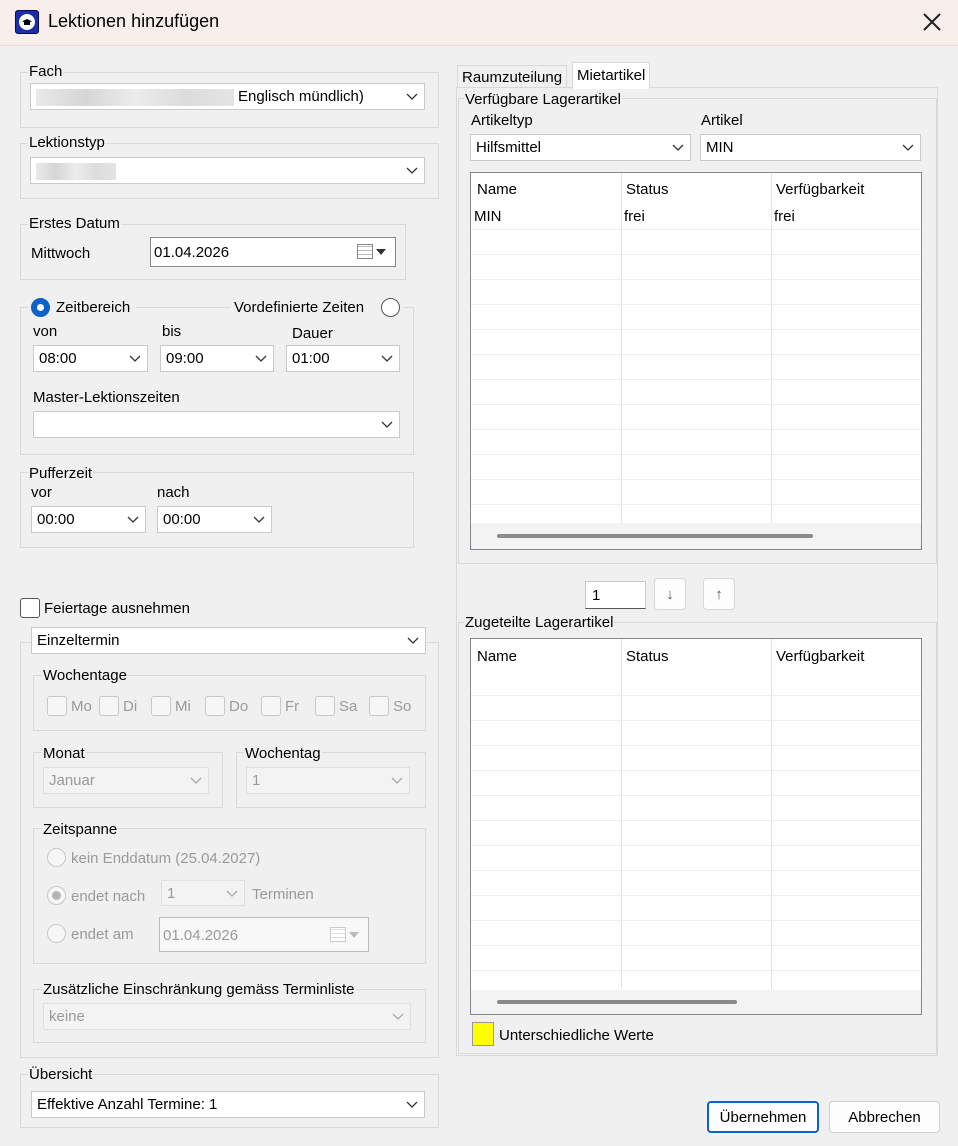 This screenshot has width=958, height=1146. I want to click on endet-am-label: endet am, so click(102, 934).